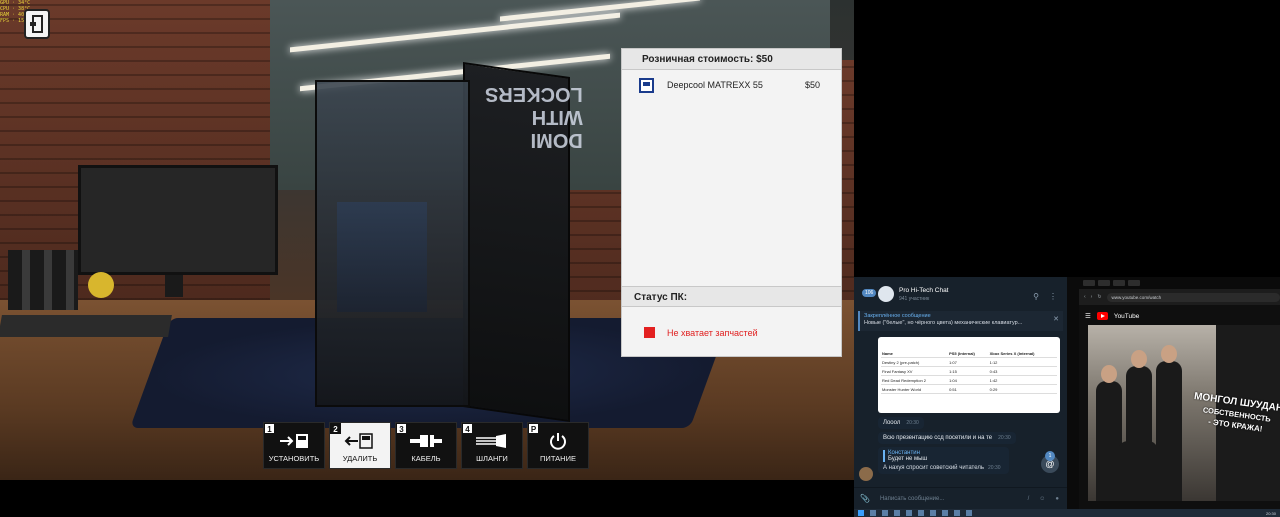 This screenshot has height=517, width=1280. What do you see at coordinates (731, 85) in the screenshot?
I see `part-row: Deepcool MATREXX 55 $50` at bounding box center [731, 85].